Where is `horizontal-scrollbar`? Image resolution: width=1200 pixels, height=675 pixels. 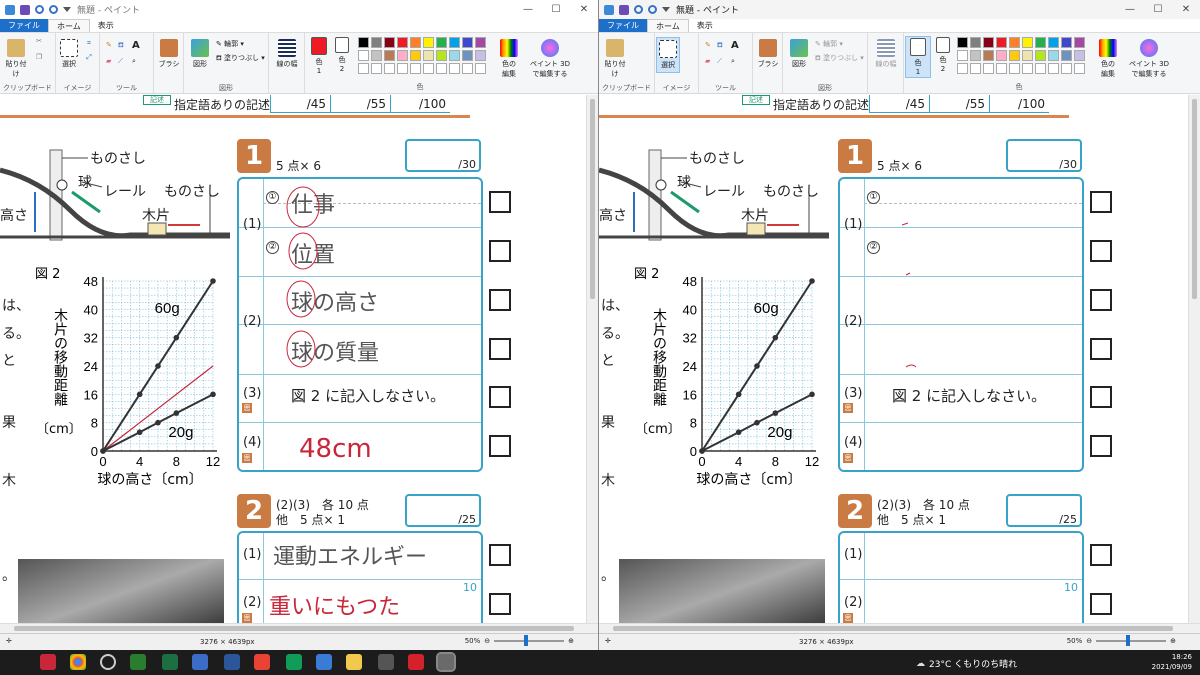 horizontal-scrollbar is located at coordinates (899, 628).